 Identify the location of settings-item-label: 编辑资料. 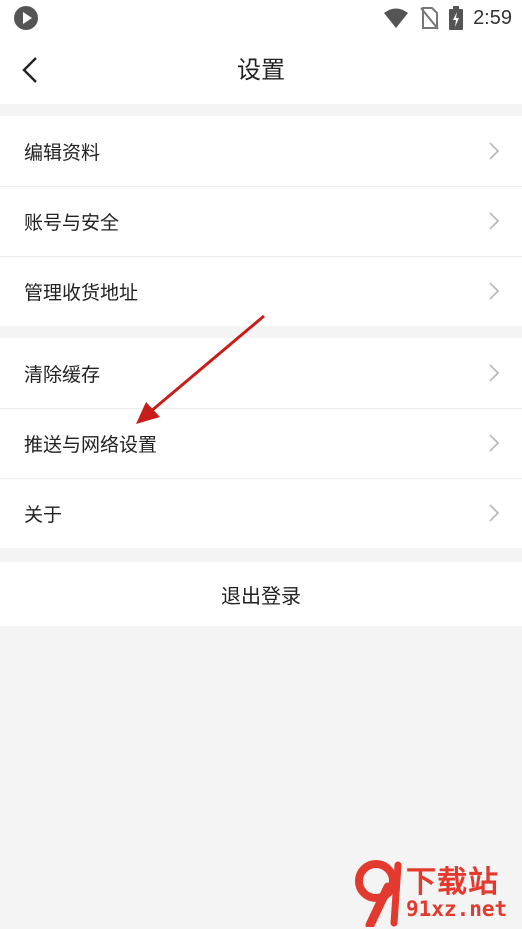
(62, 152).